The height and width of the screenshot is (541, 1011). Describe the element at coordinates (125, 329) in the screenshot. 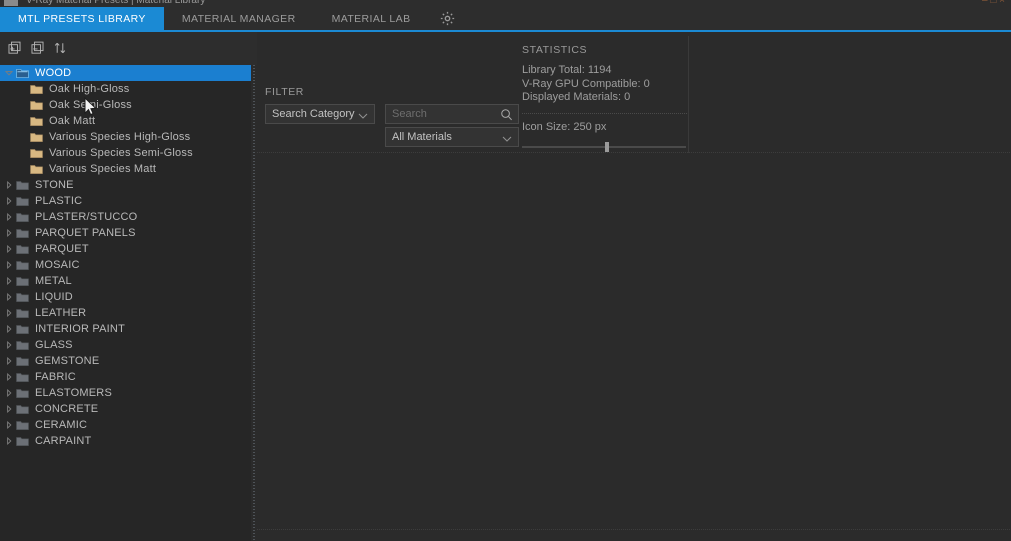

I see `tree-item-interior-paint: INTERIOR PAINT` at that location.